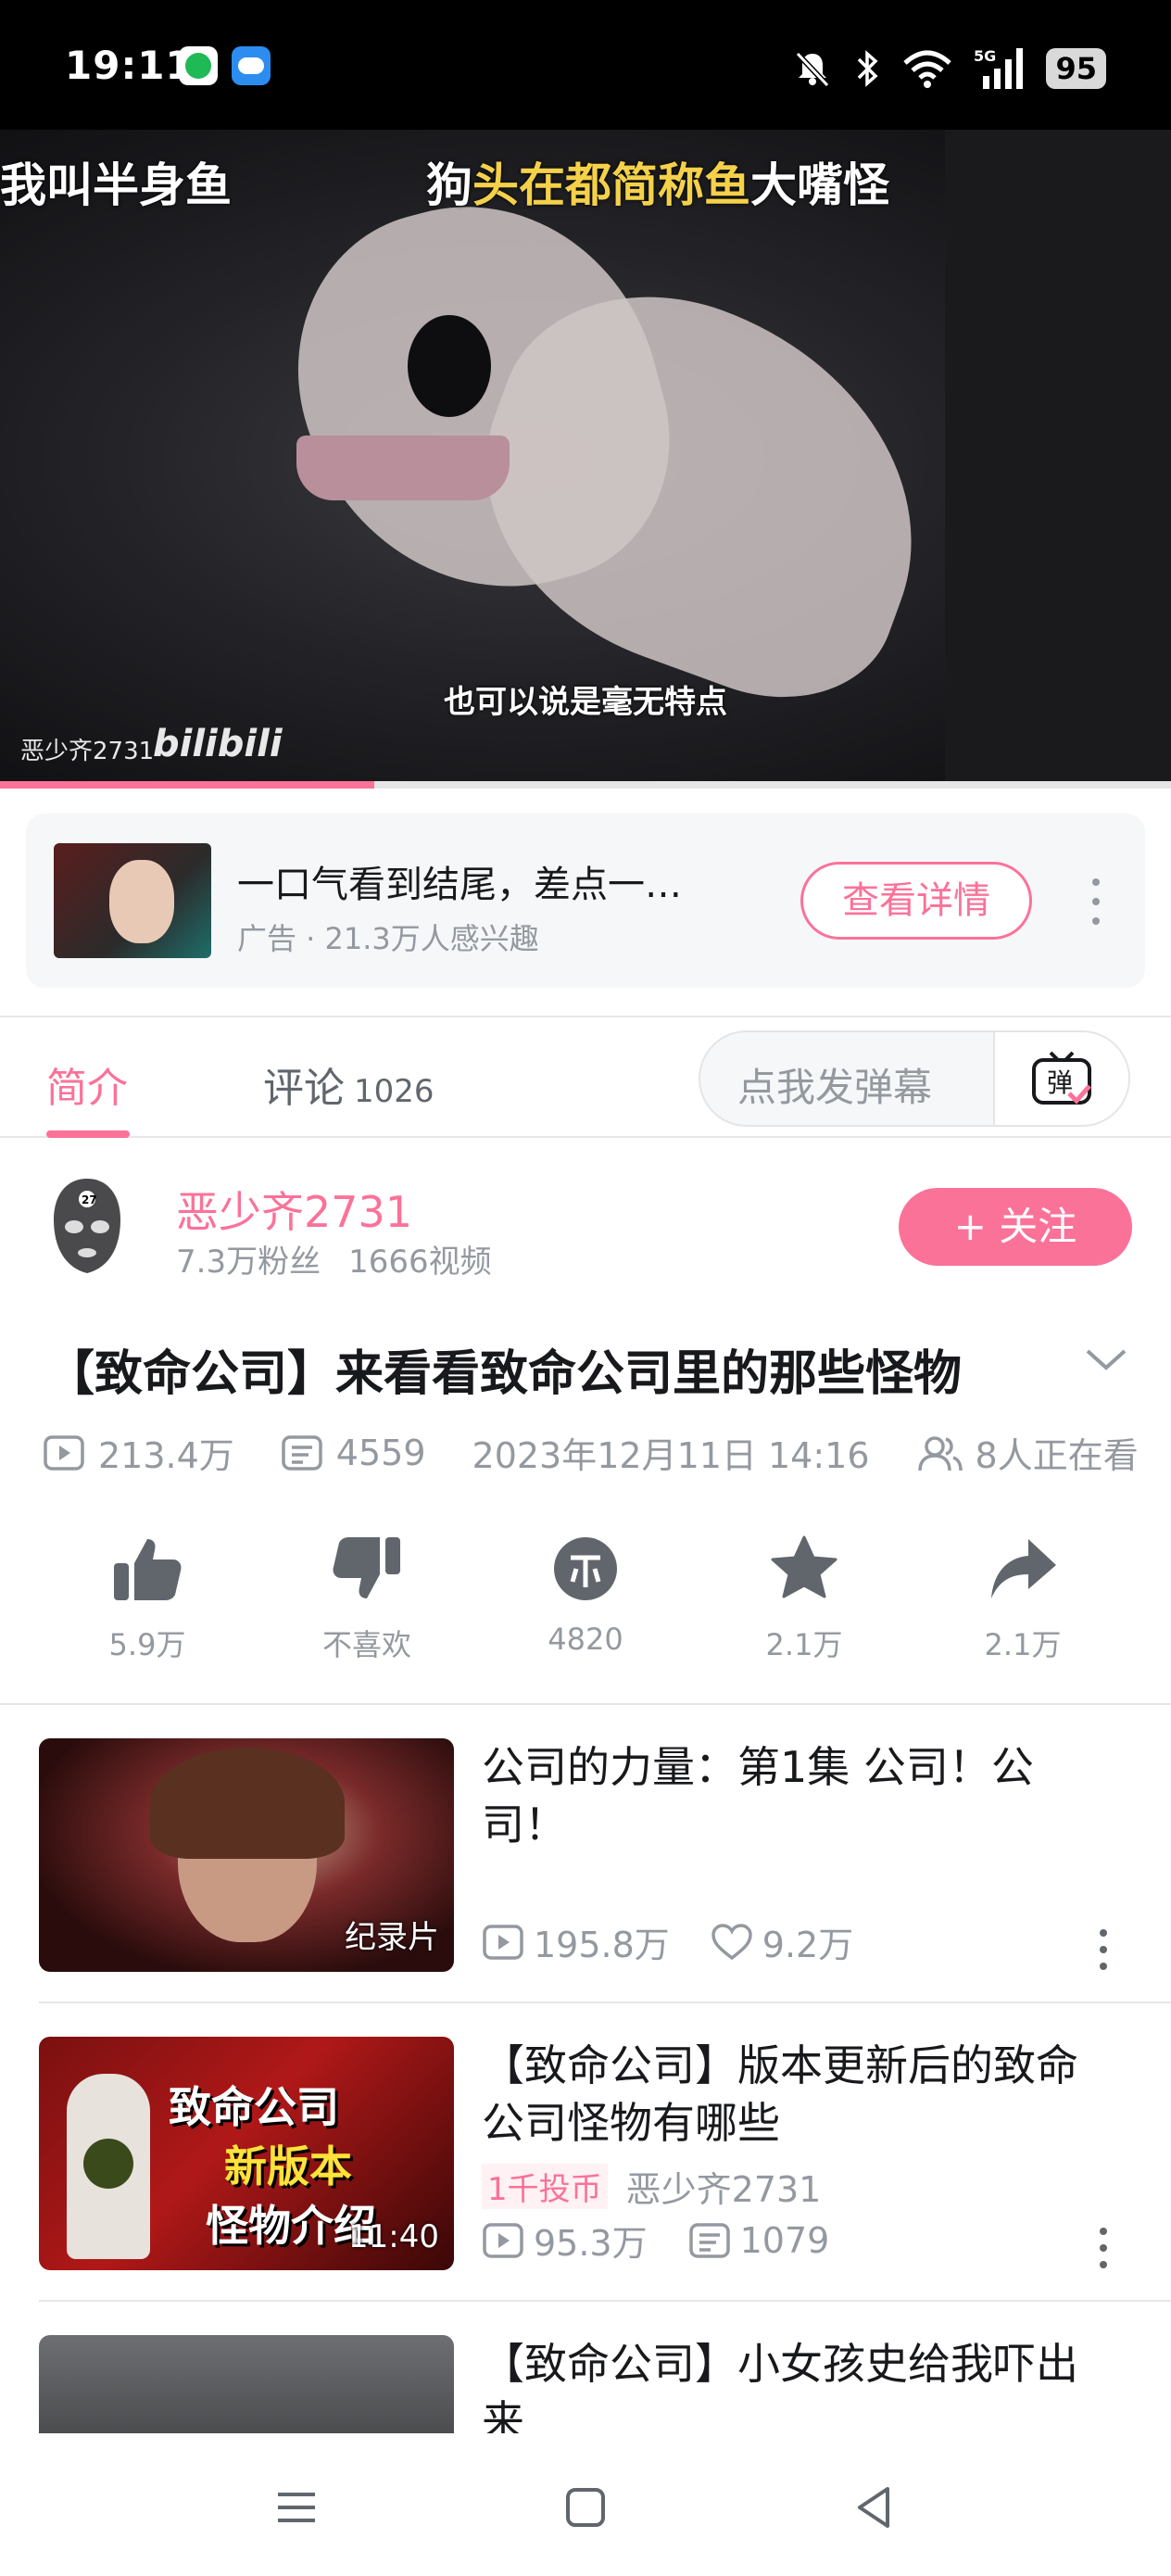 Image resolution: width=1171 pixels, height=2576 pixels. What do you see at coordinates (394, 1091) in the screenshot?
I see `comments-count: 1026` at bounding box center [394, 1091].